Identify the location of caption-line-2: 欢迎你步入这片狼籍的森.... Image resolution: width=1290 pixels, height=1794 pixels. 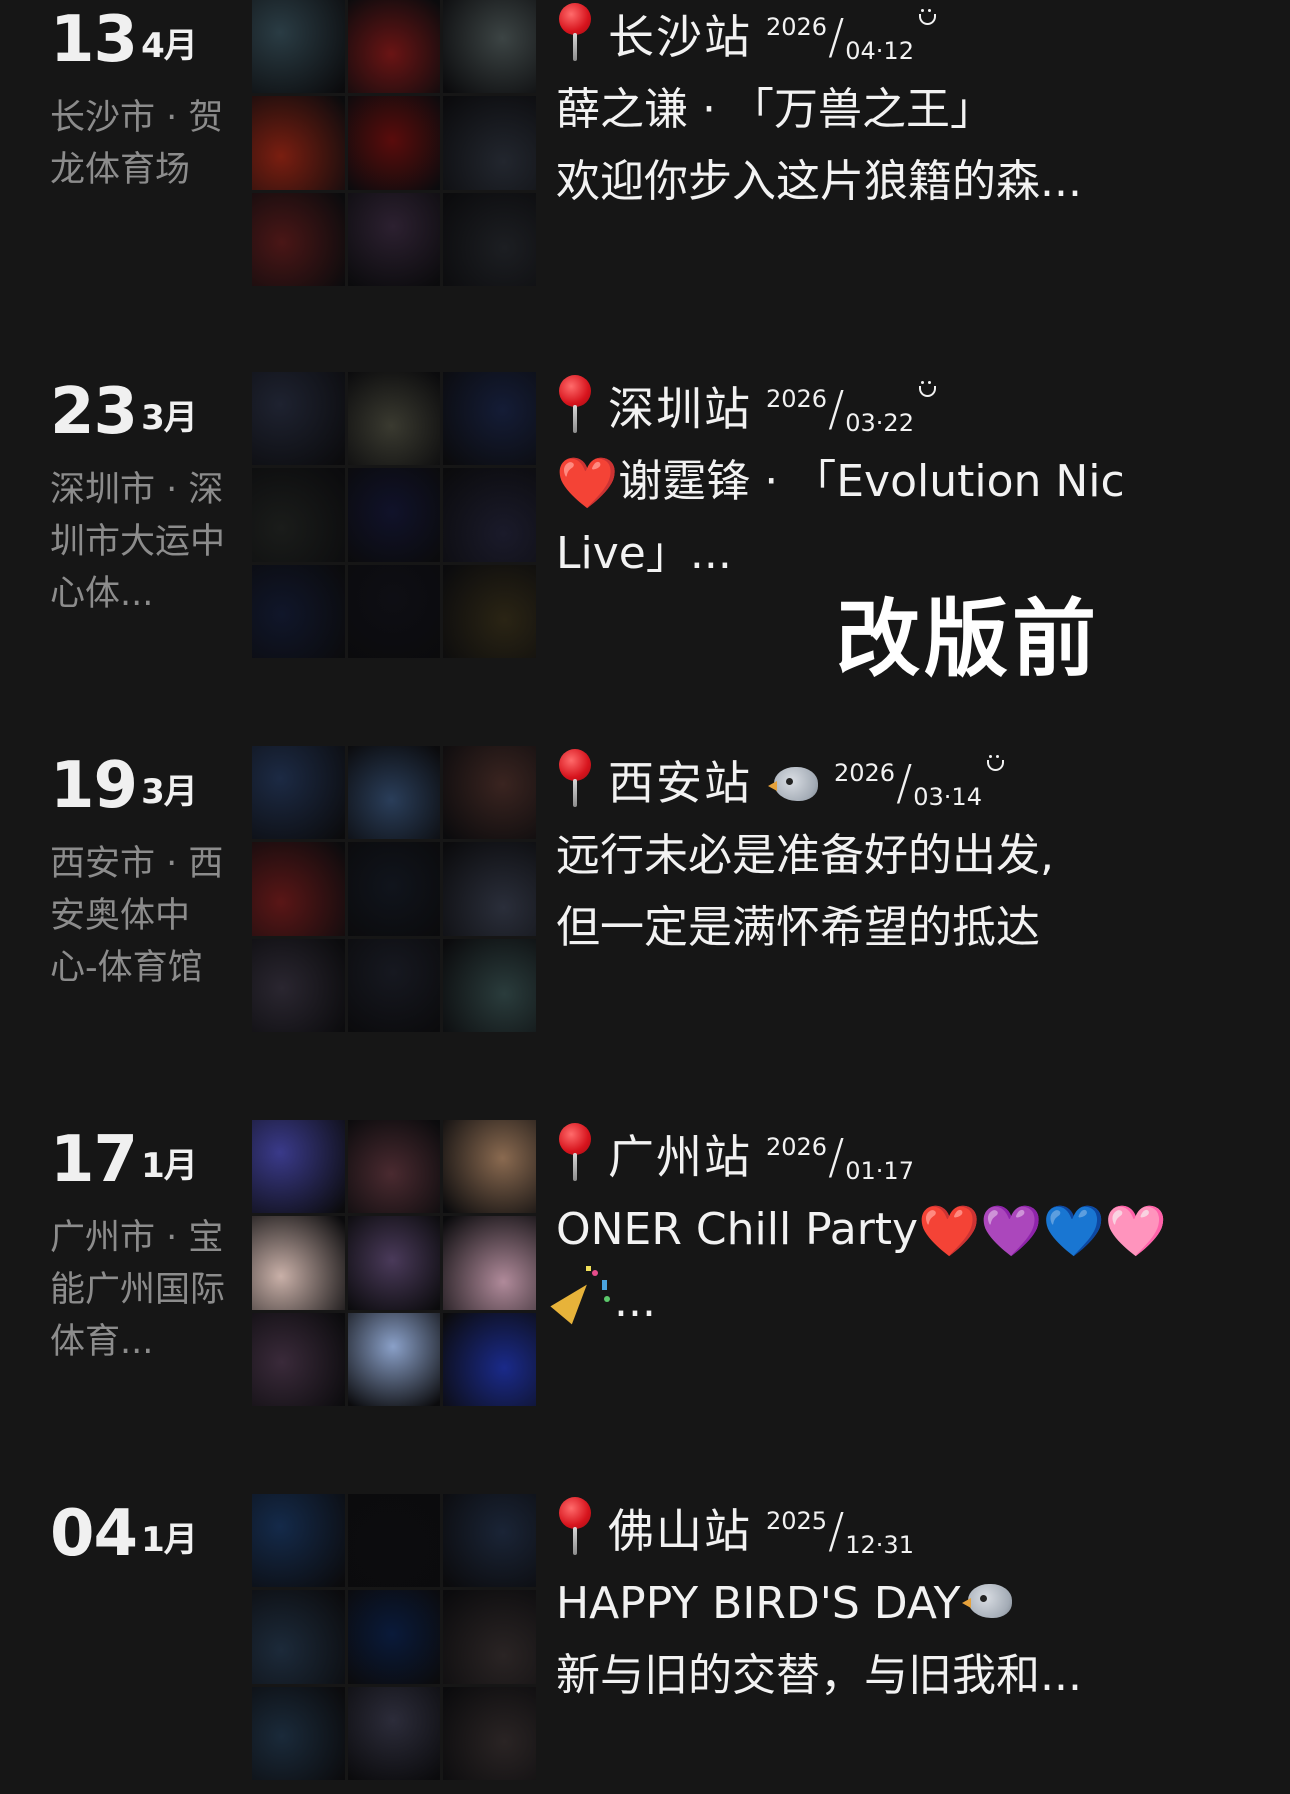
(916, 182).